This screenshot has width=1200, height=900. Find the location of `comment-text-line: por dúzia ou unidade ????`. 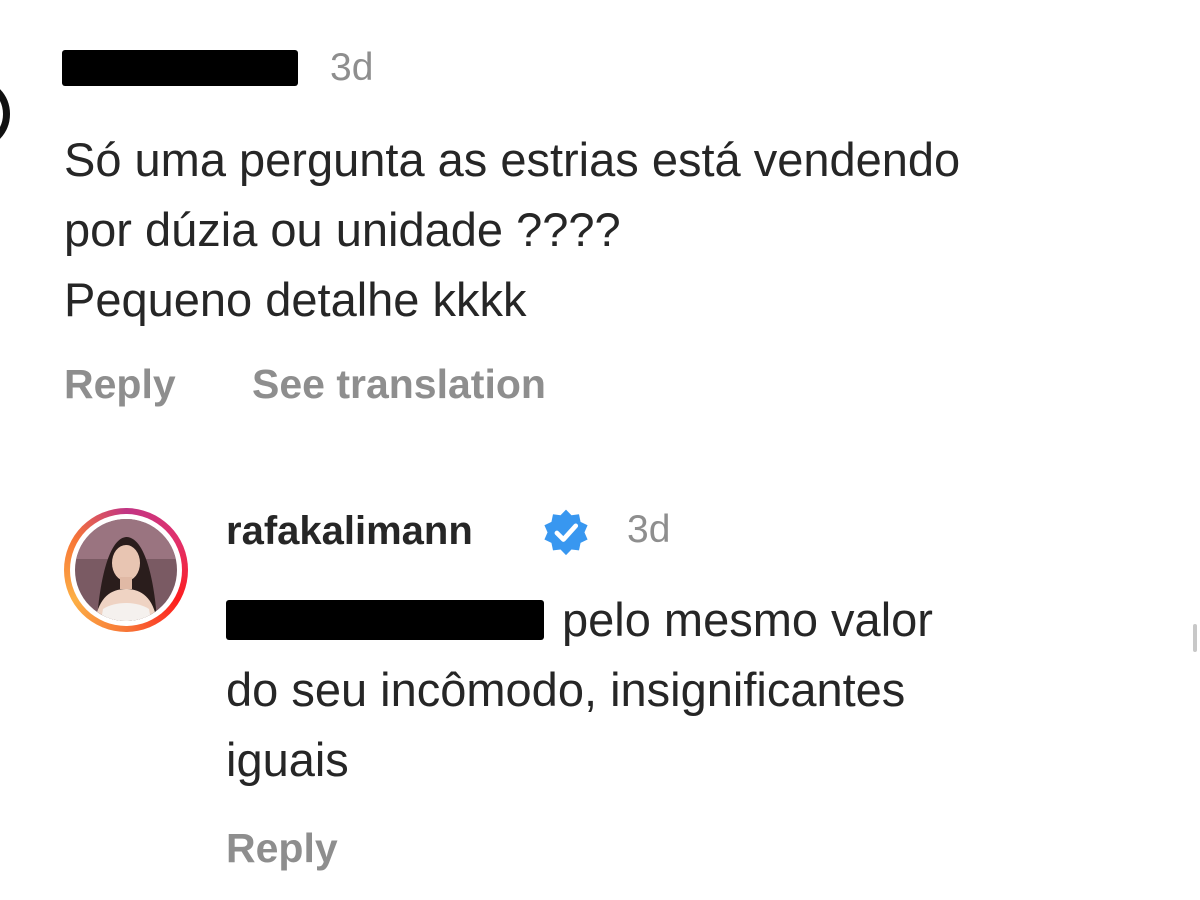

comment-text-line: por dúzia ou unidade ???? is located at coordinates (342, 229).